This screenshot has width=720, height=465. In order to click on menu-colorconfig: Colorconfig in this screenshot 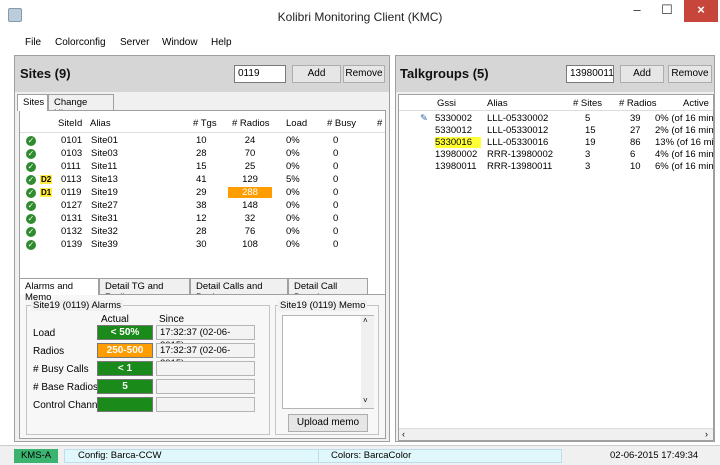, I will do `click(80, 42)`.